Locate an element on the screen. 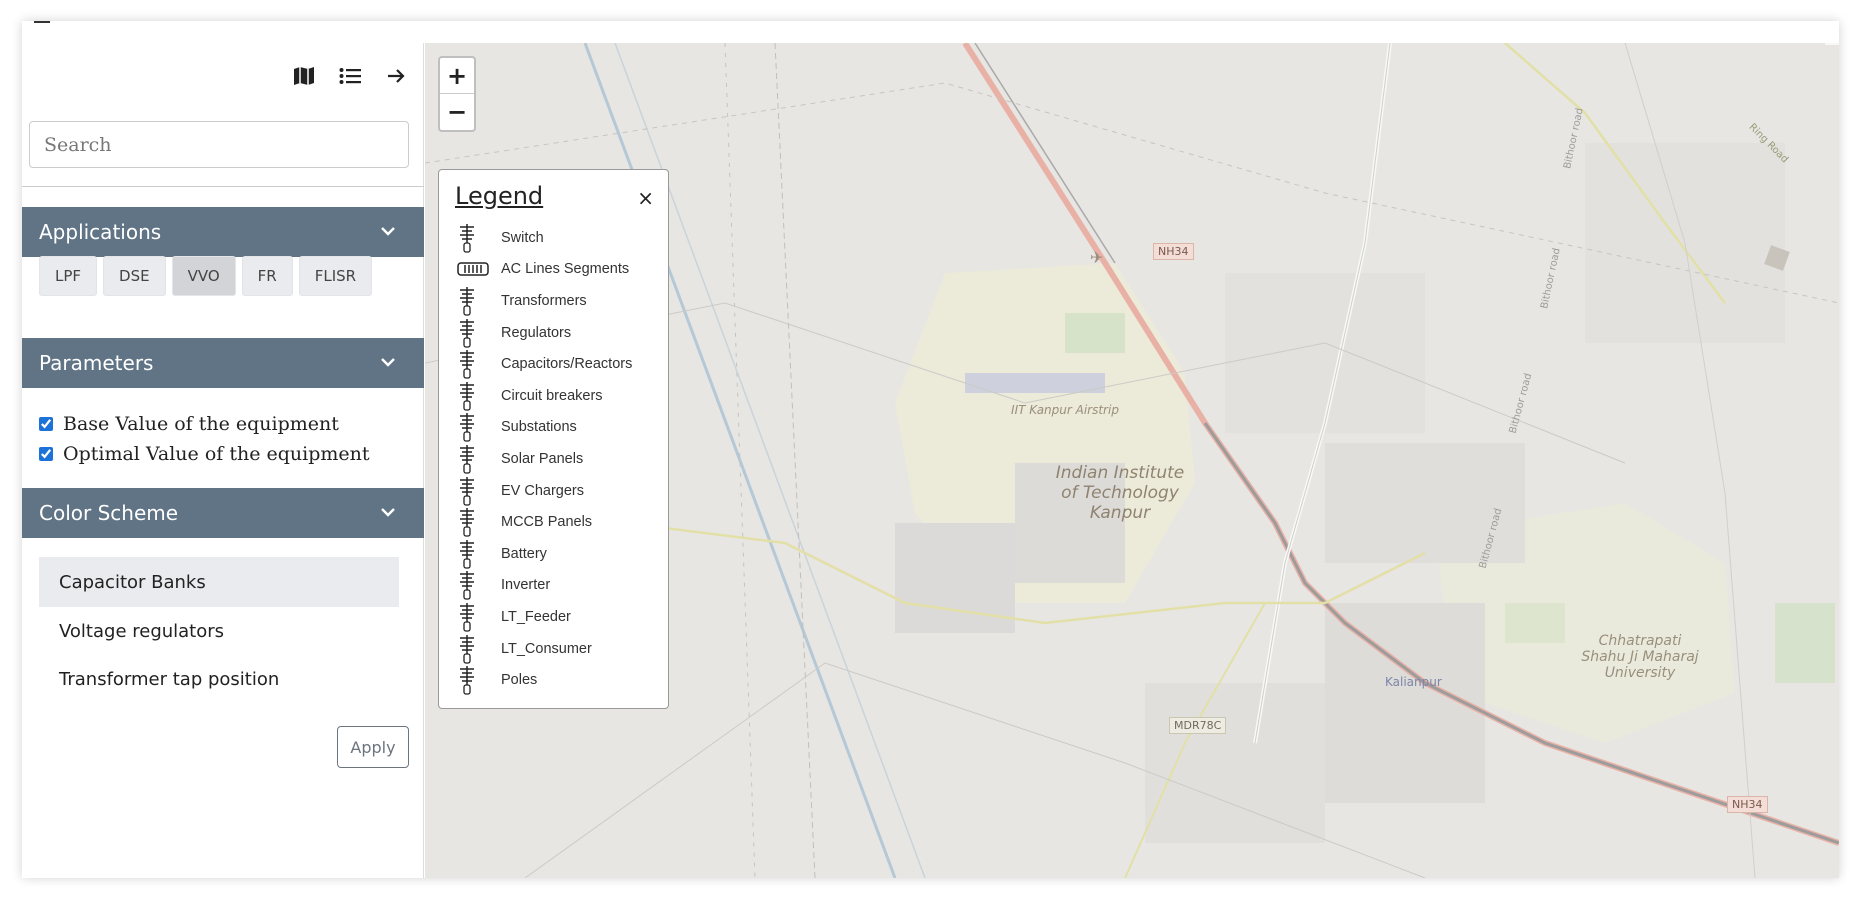 The height and width of the screenshot is (901, 1861). legend-item-label: LT_Feeder is located at coordinates (536, 616).